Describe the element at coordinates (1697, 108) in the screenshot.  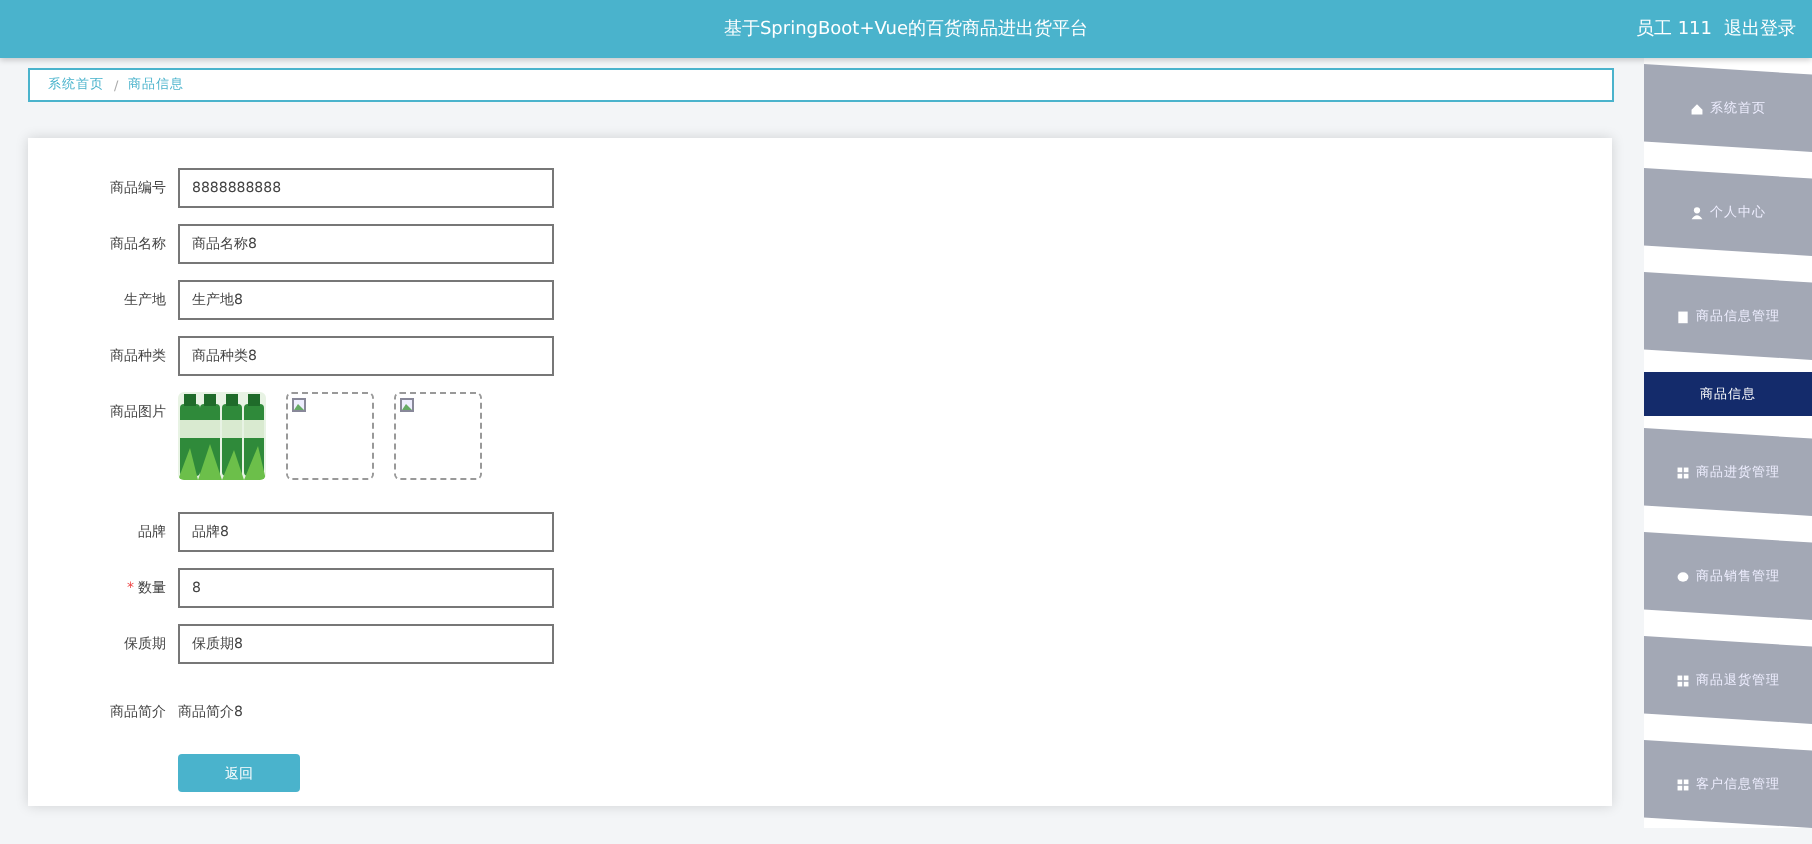
I see `home-icon` at that location.